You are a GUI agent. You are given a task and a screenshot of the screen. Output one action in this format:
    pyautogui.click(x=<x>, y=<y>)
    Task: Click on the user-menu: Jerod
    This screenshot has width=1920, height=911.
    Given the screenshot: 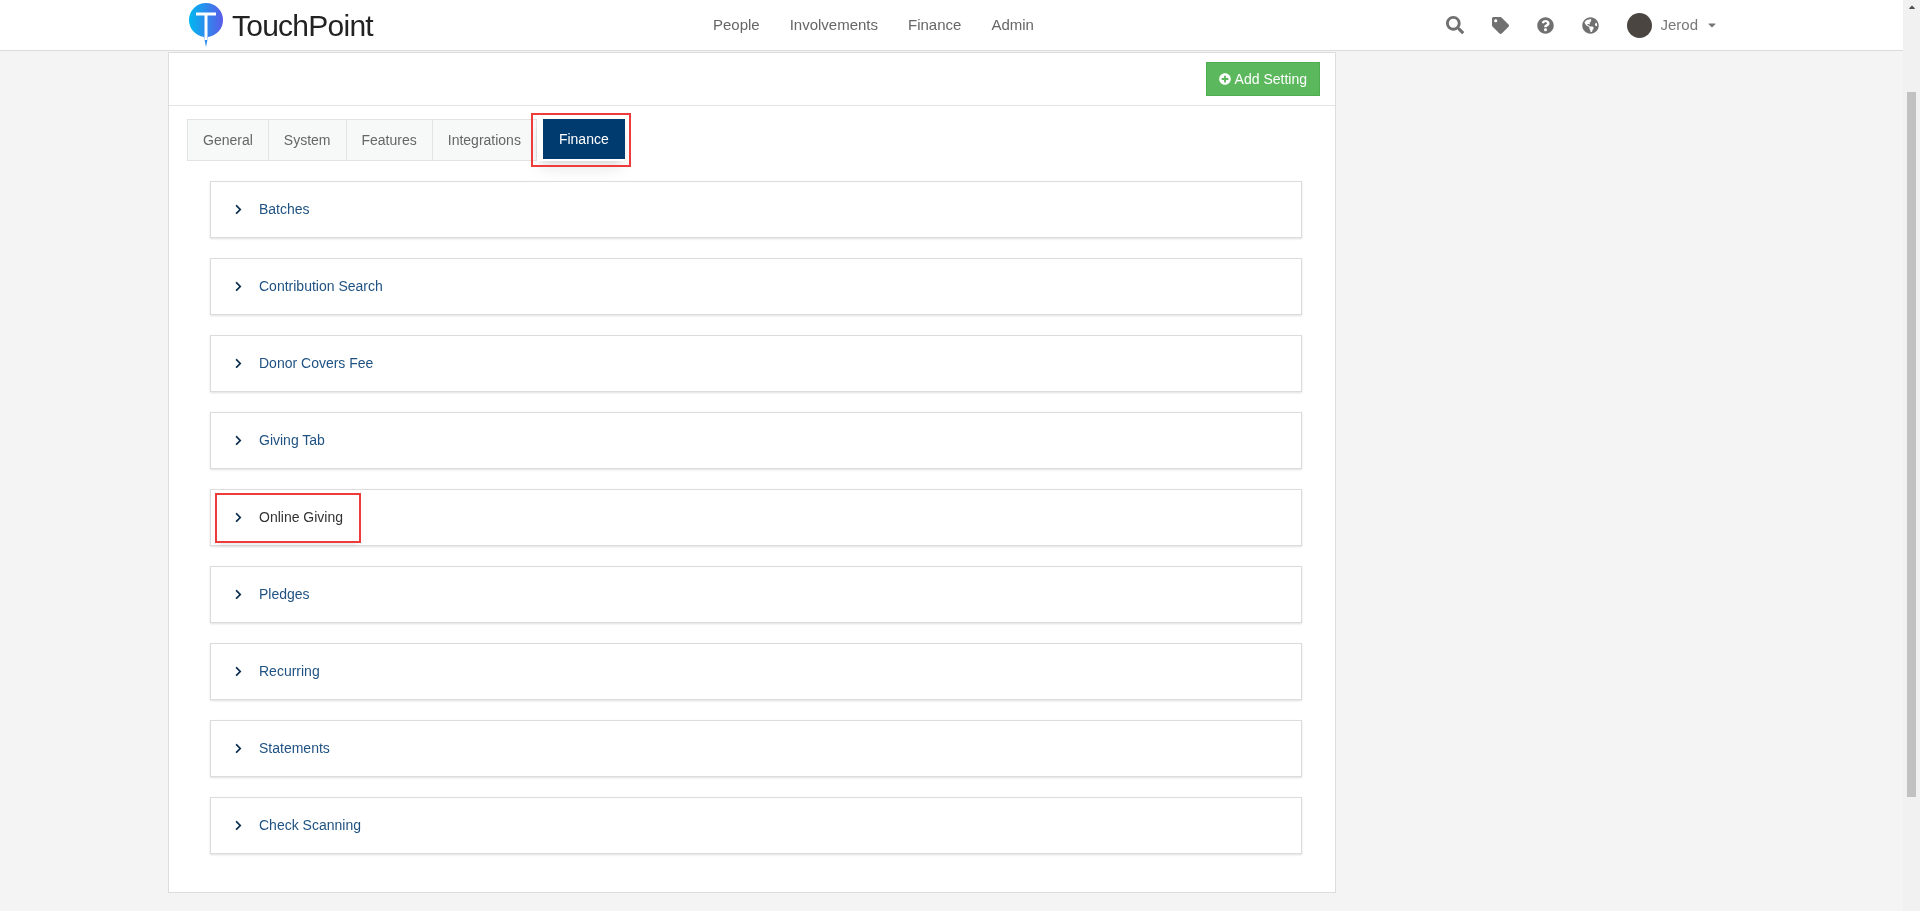 What is the action you would take?
    pyautogui.click(x=1672, y=25)
    